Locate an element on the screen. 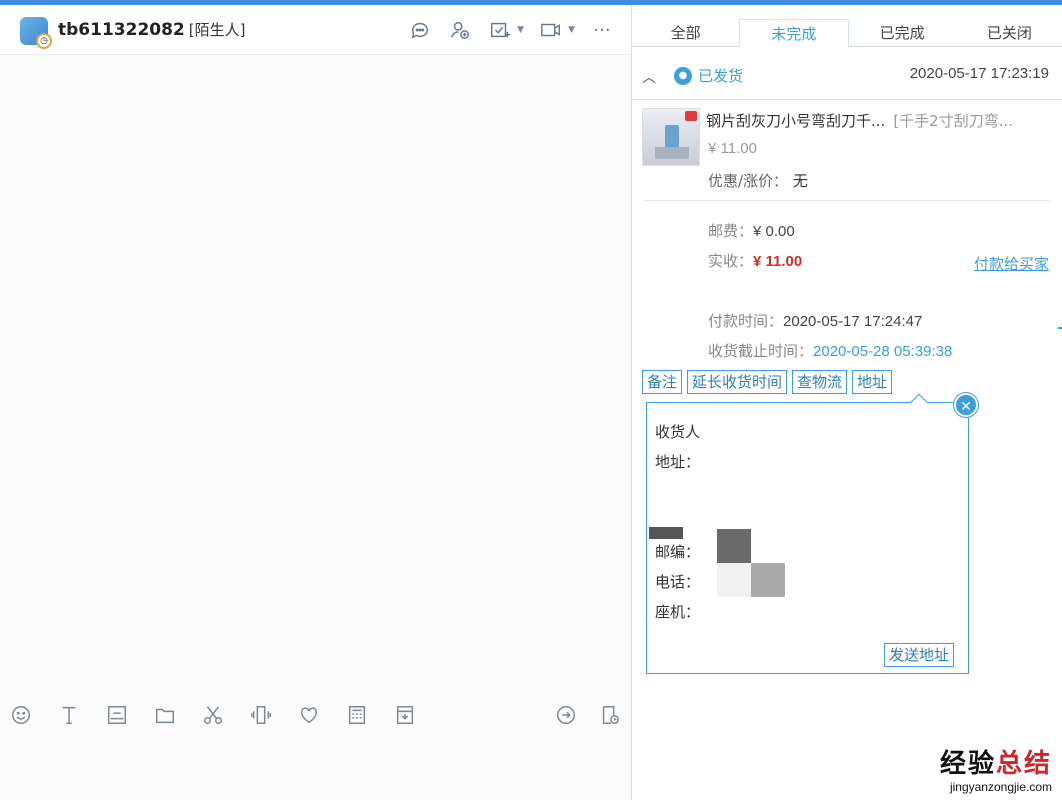 The width and height of the screenshot is (1062, 800). watermark-url: jingyanzongjie.com is located at coordinates (1000, 787).